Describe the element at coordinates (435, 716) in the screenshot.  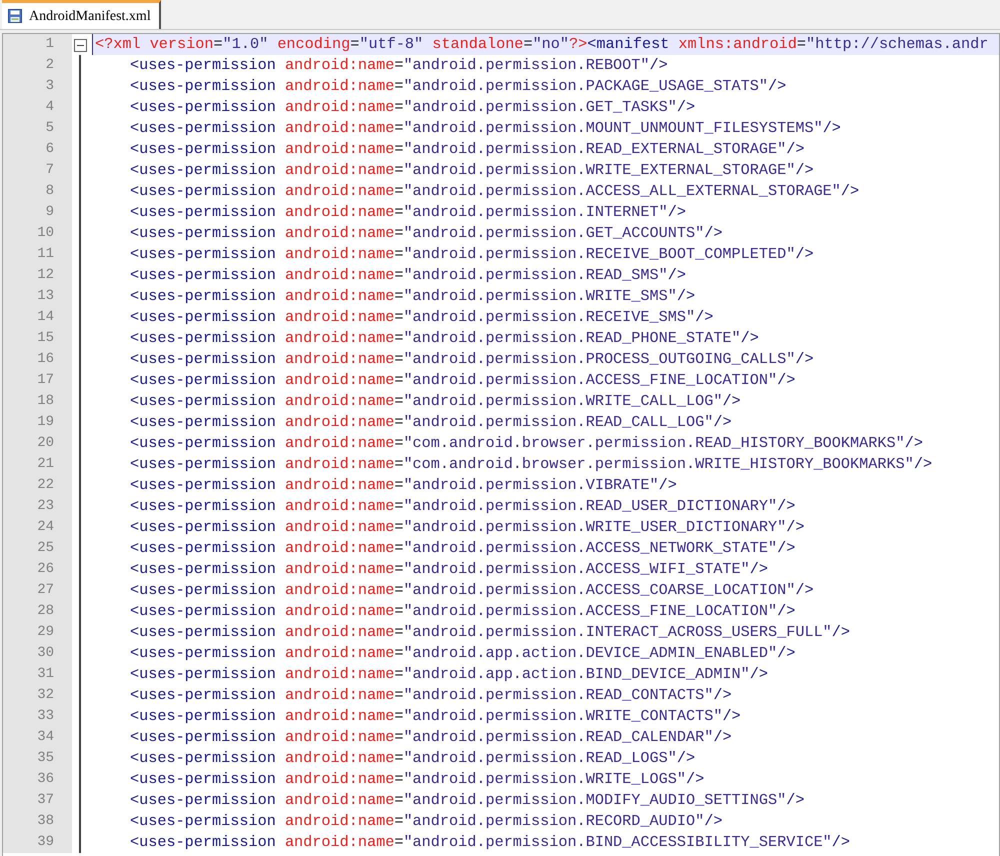
I see `code-line: <uses-permission android:name="android.permission.WRITE_CONTACTS"/>` at that location.